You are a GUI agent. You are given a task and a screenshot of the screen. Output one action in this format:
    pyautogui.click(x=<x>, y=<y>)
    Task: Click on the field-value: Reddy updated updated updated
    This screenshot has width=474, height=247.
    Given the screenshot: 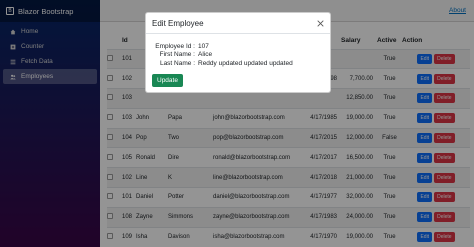 What is the action you would take?
    pyautogui.click(x=245, y=63)
    